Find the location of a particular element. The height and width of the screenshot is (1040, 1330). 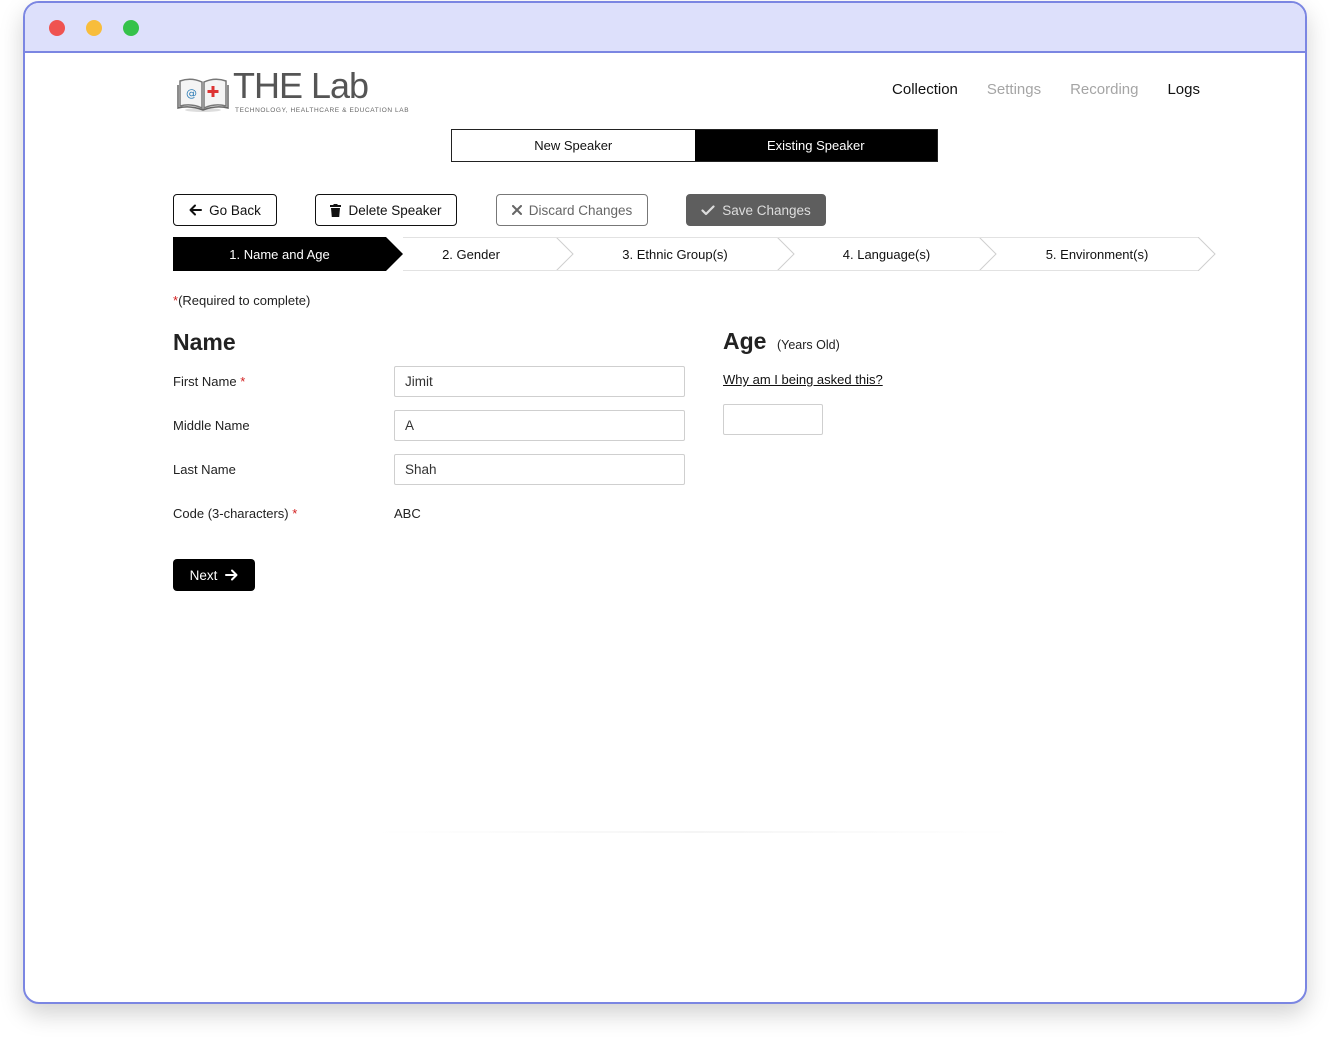

speaker-toggle: New Speaker Existing Speaker is located at coordinates (694, 145).